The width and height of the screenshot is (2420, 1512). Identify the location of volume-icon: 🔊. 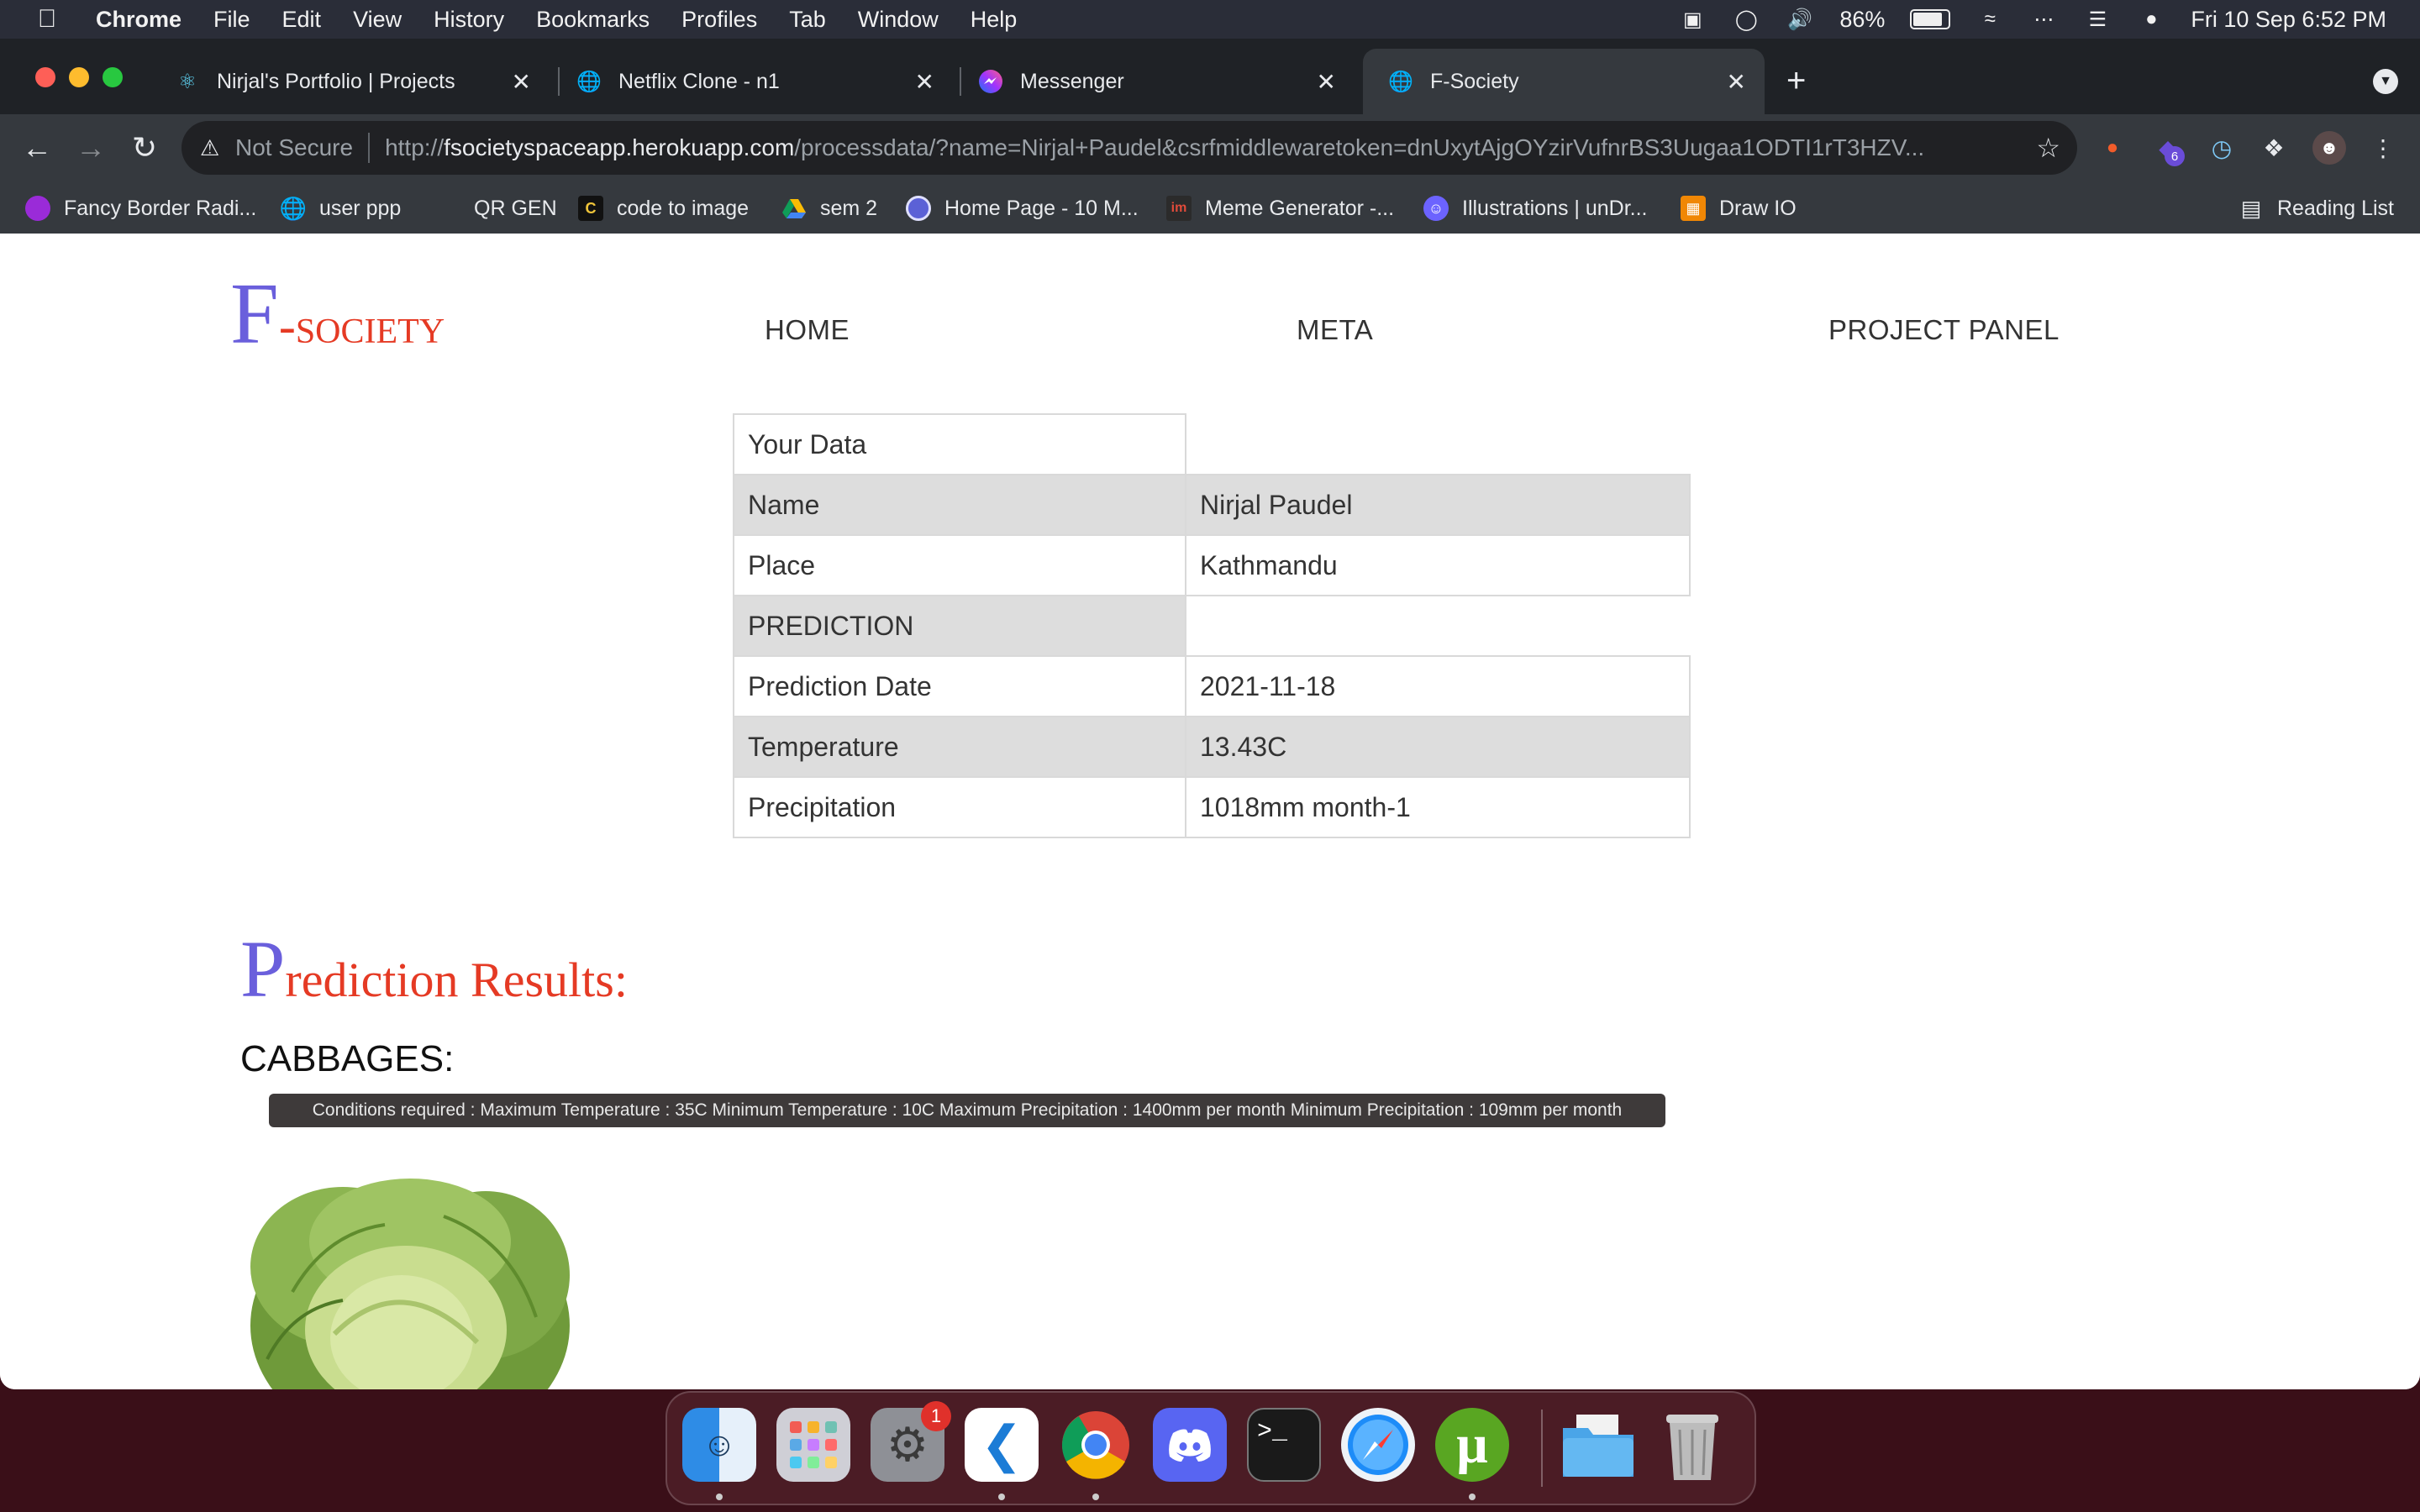
(1800, 19).